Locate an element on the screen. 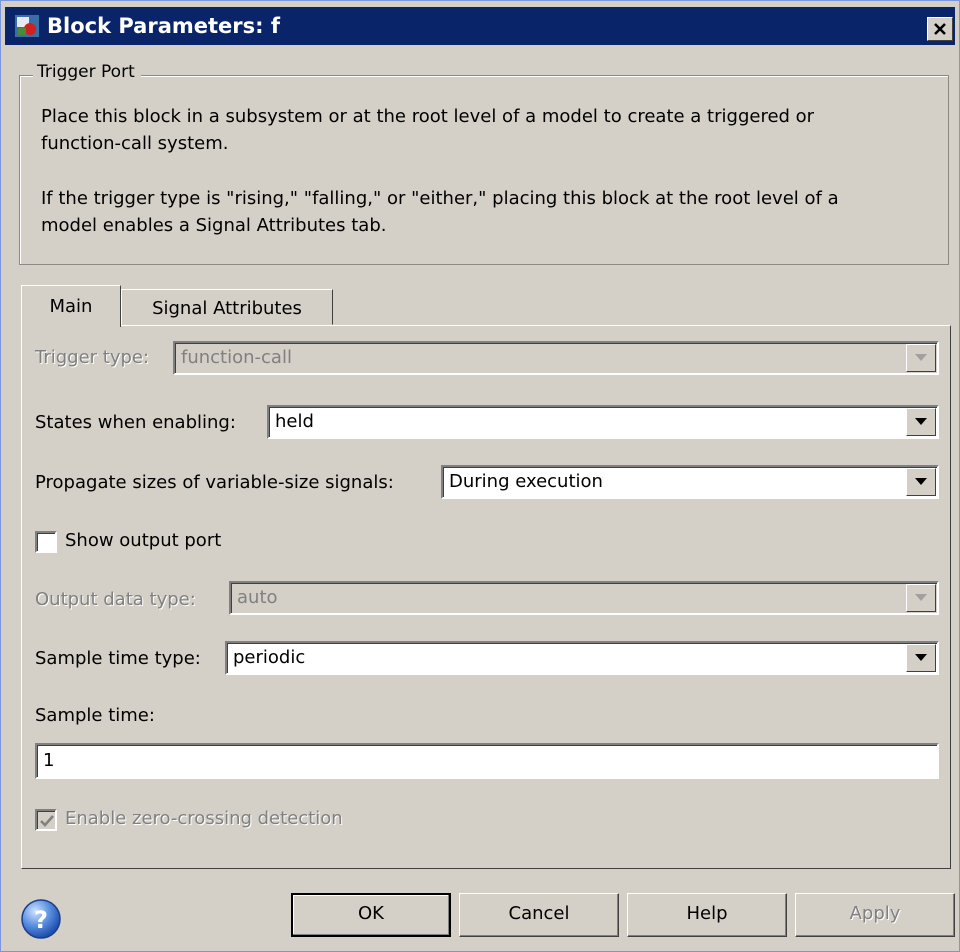 The width and height of the screenshot is (960, 952). help-button: Help is located at coordinates (707, 915).